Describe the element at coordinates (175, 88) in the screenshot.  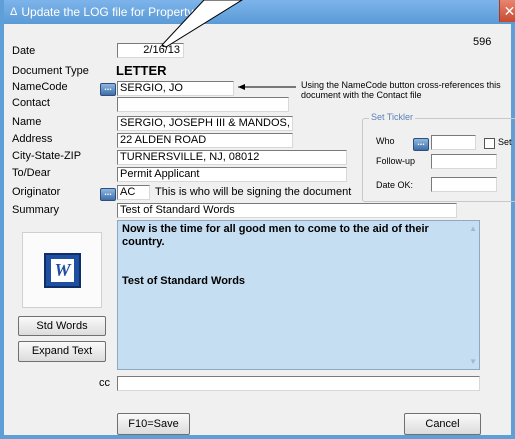
I see `namecode-field: SERGIO, JO` at that location.